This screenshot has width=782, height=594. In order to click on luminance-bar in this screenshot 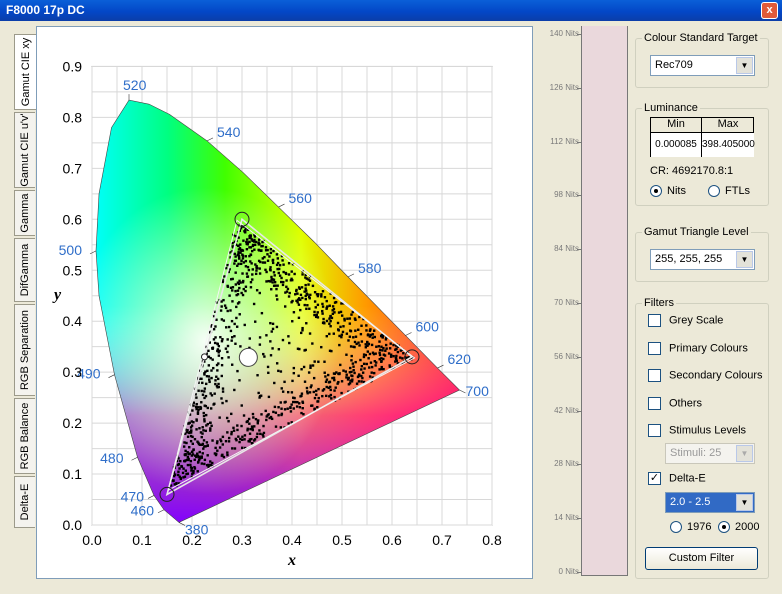, I will do `click(604, 301)`.